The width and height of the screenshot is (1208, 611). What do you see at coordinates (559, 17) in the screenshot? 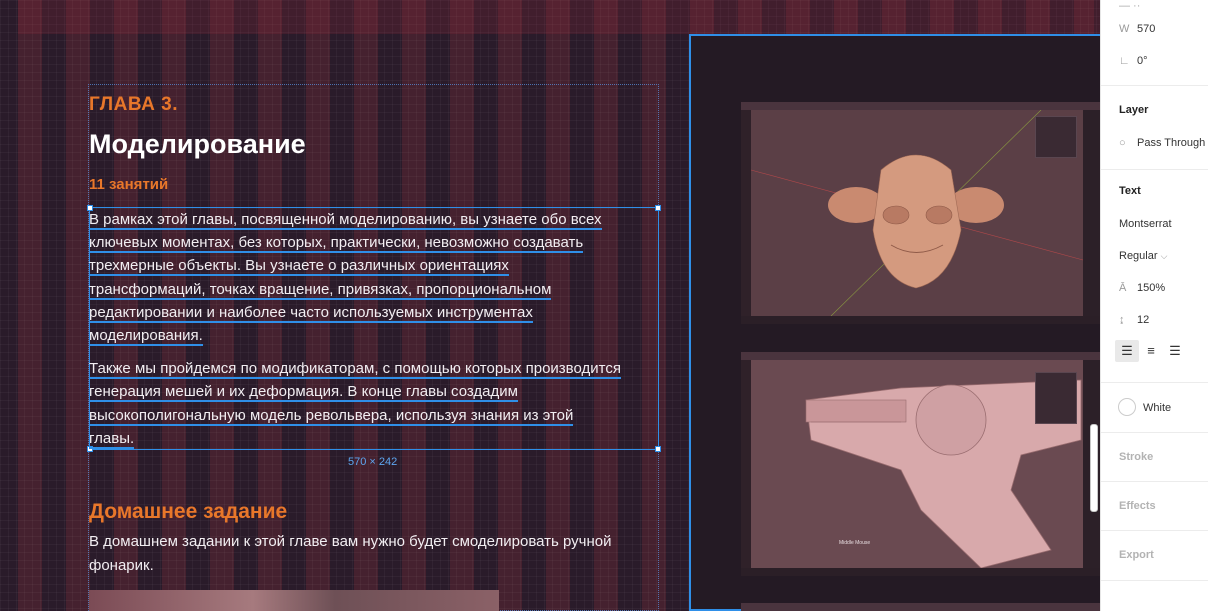
I see `top-frame-band` at bounding box center [559, 17].